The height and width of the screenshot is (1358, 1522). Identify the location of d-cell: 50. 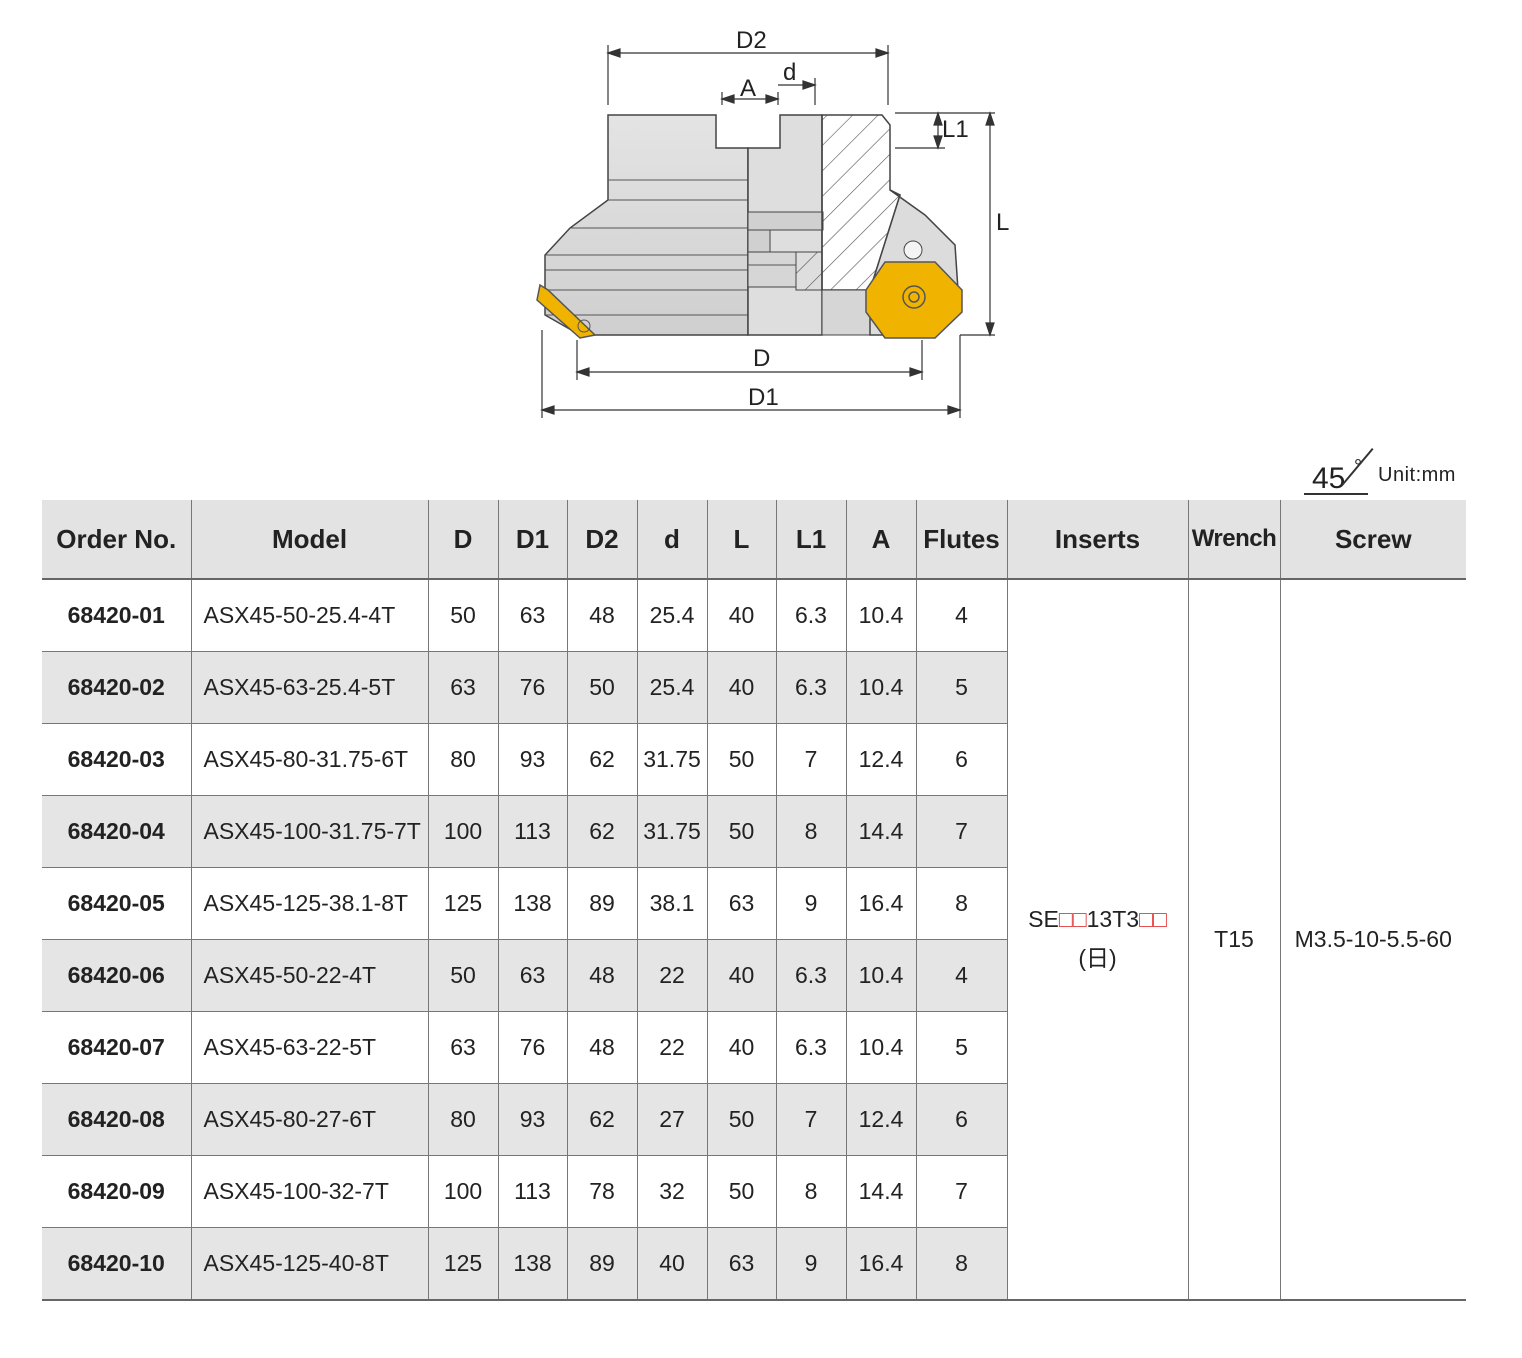
(462, 975).